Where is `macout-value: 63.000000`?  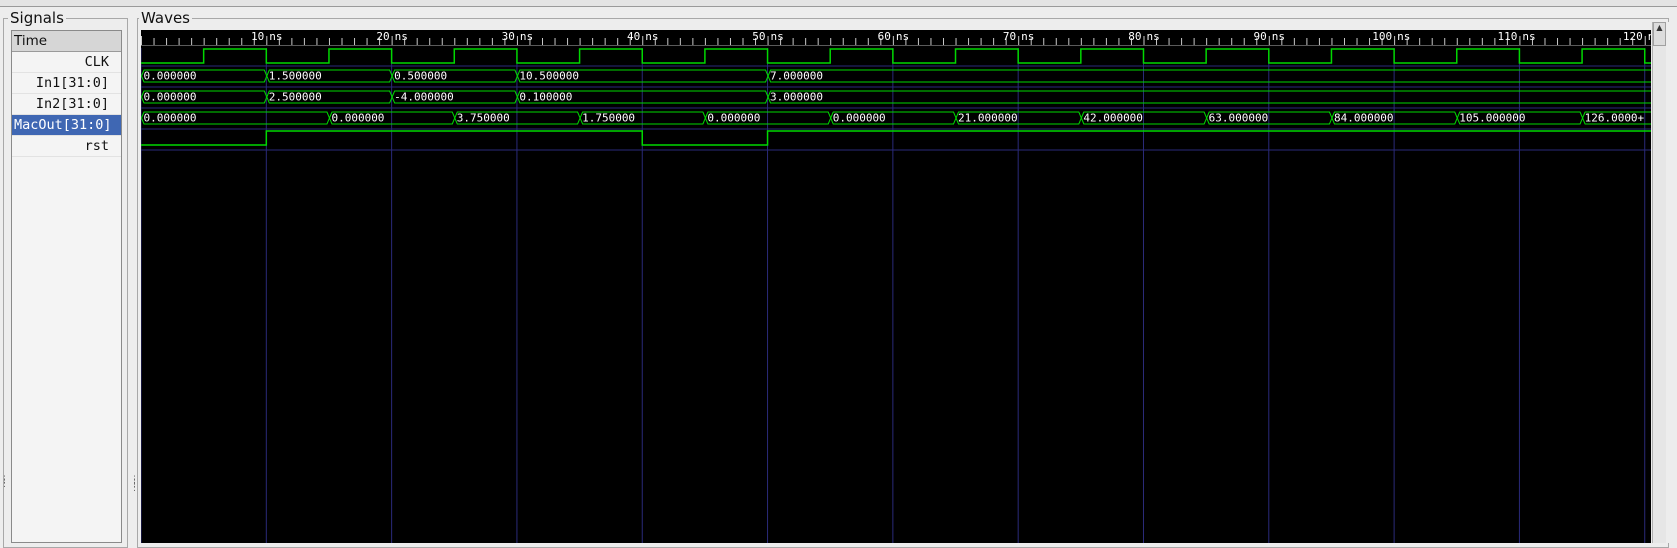 macout-value: 63.000000 is located at coordinates (1239, 118).